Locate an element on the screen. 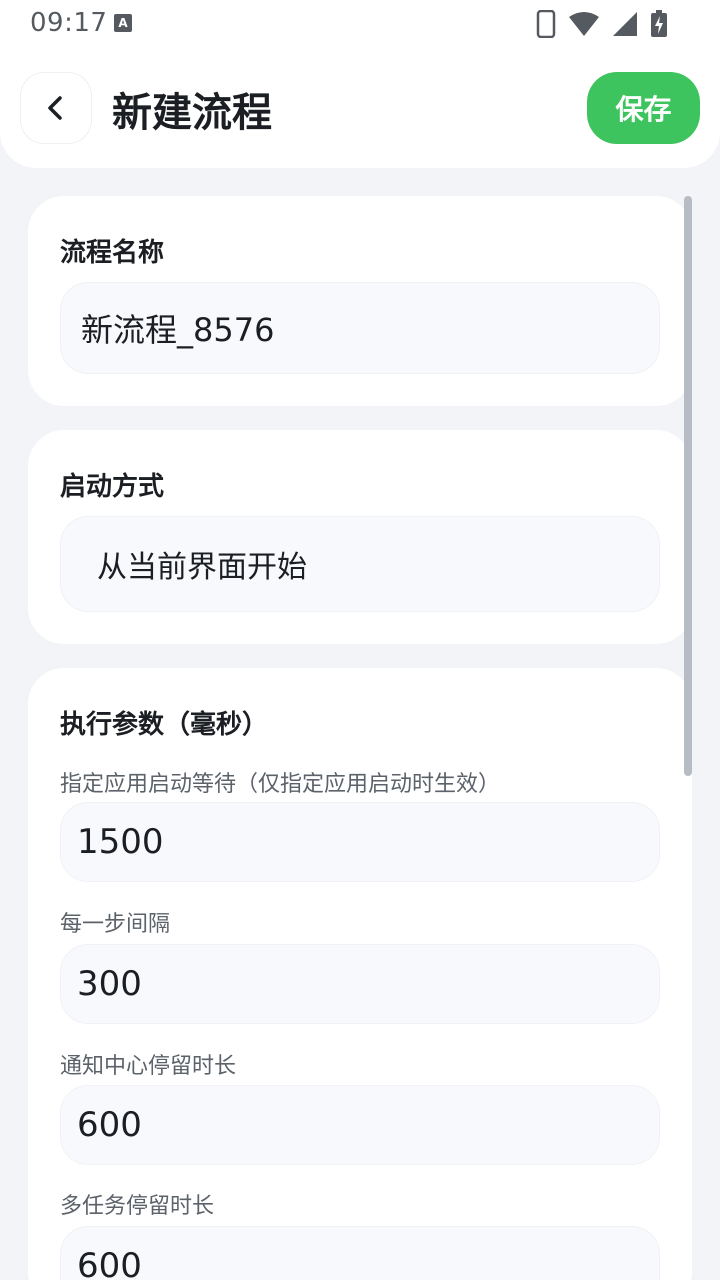 The image size is (720, 1280). flow-name-title: 流程名称 is located at coordinates (112, 253).